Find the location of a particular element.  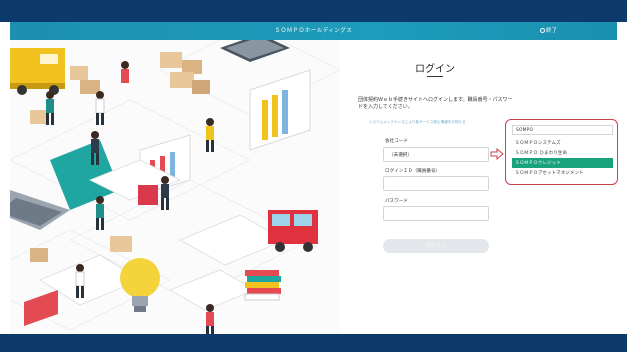

employee-id-label: ログインＩＤ（職員番号） is located at coordinates (413, 171).